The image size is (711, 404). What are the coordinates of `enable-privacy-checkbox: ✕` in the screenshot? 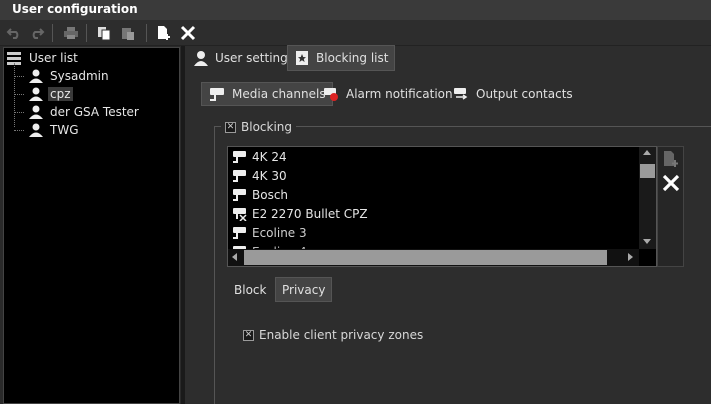 It's located at (248, 335).